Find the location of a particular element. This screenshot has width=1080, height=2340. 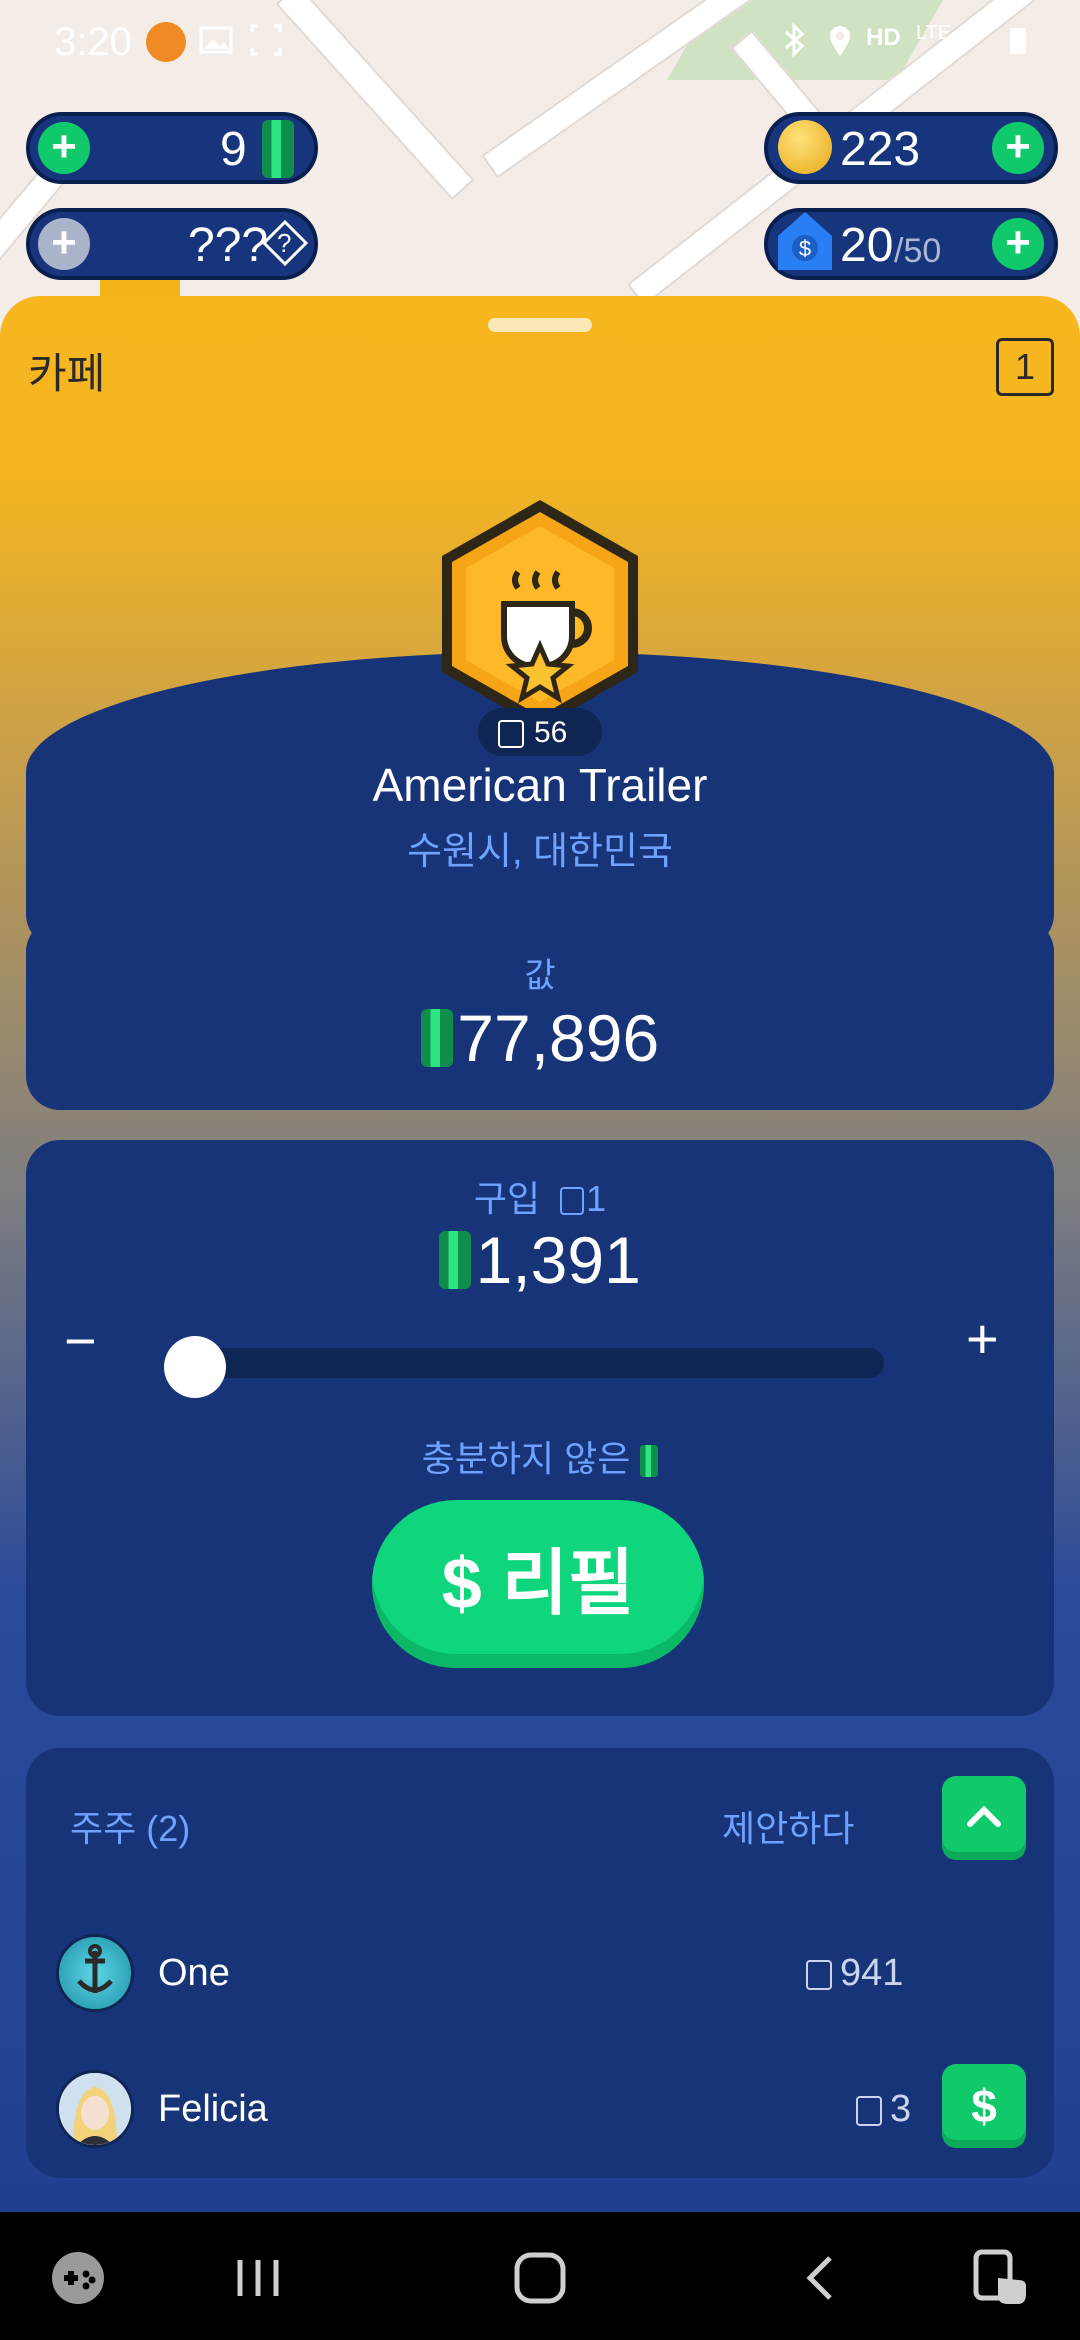

coins-pill: 223 + is located at coordinates (911, 148).